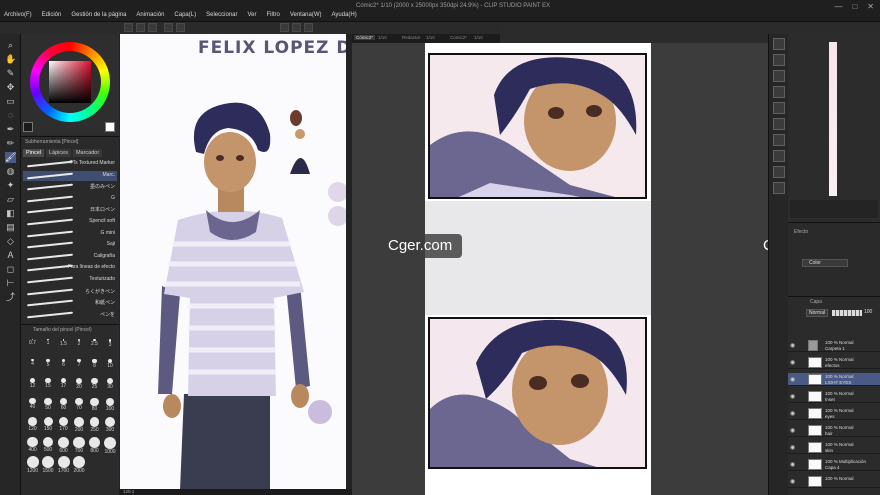 The image size is (880, 495). What do you see at coordinates (48, 346) in the screenshot?
I see `brush-size-option: 1` at bounding box center [48, 346].